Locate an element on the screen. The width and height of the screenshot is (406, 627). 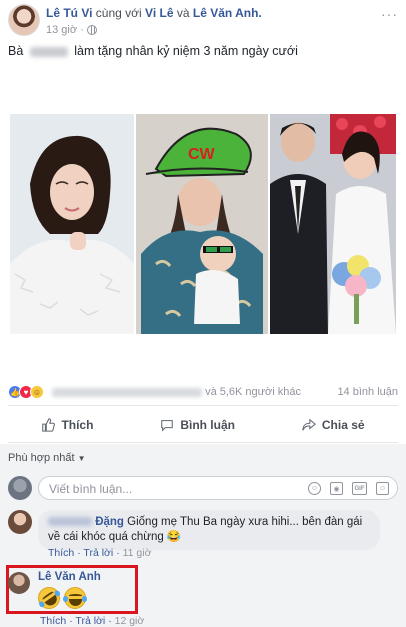
comment-actions: Thích · Trả lời · 12 giờ is located at coordinates (92, 621).